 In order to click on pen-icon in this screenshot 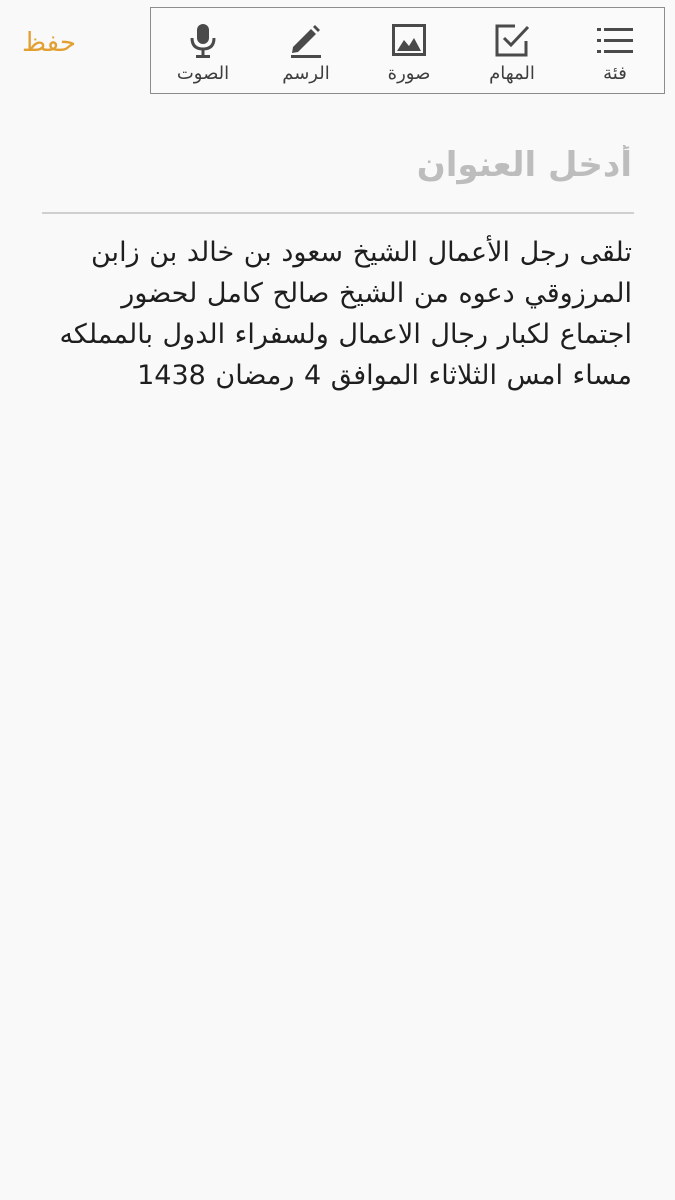, I will do `click(306, 40)`.